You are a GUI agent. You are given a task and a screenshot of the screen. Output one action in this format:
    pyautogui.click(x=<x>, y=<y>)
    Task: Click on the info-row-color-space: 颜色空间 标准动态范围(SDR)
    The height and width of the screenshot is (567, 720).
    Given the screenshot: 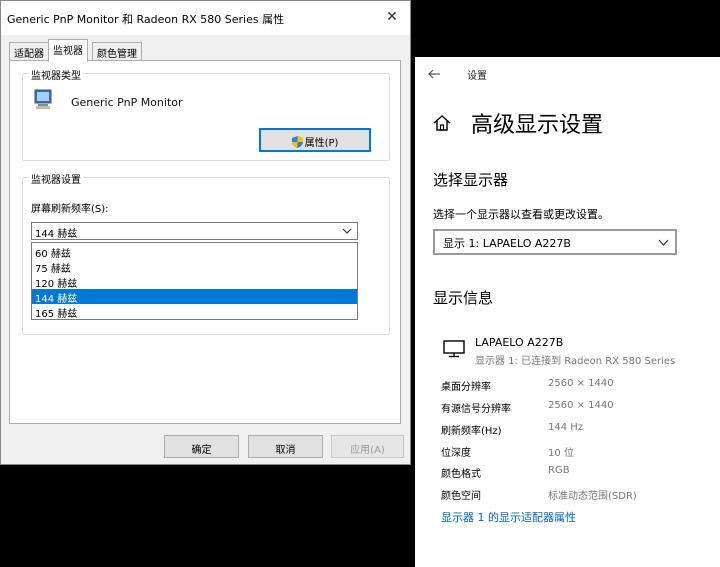 What is the action you would take?
    pyautogui.click(x=580, y=495)
    